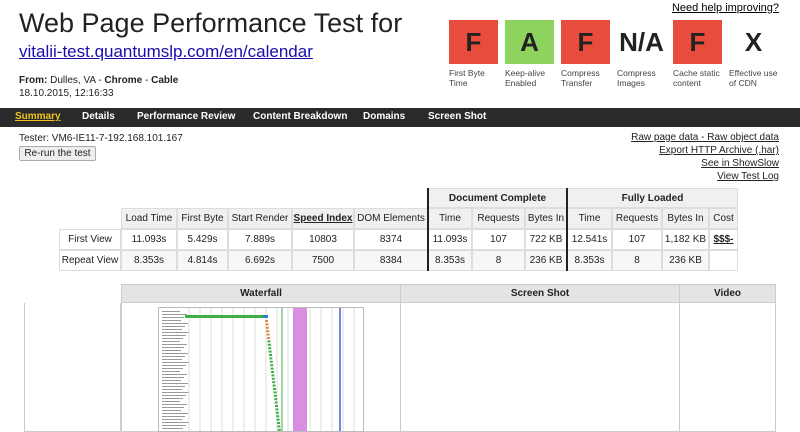  What do you see at coordinates (260, 239) in the screenshot?
I see `table-cell: 7.889s` at bounding box center [260, 239].